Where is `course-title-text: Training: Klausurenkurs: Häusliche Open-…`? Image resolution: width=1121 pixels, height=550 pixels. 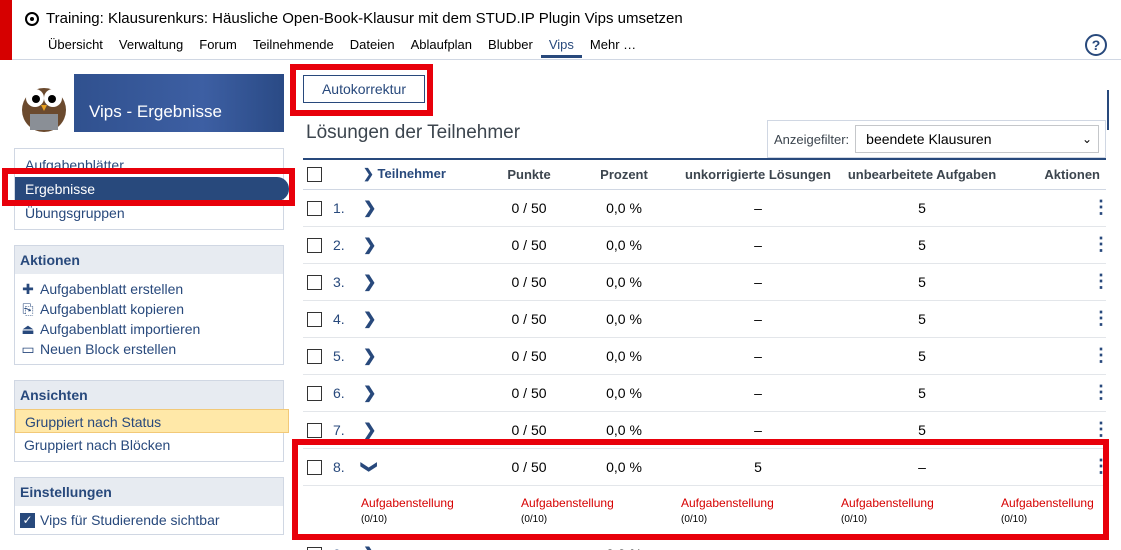
course-title-text: Training: Klausurenkurs: Häusliche Open-… is located at coordinates (364, 18).